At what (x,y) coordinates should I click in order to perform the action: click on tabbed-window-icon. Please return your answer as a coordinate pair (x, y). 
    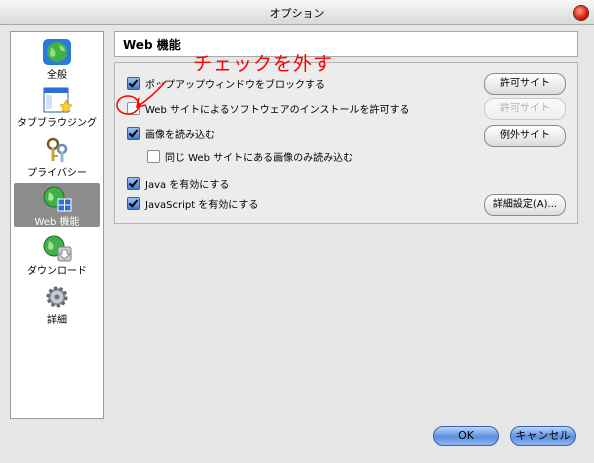
    Looking at the image, I should click on (58, 100).